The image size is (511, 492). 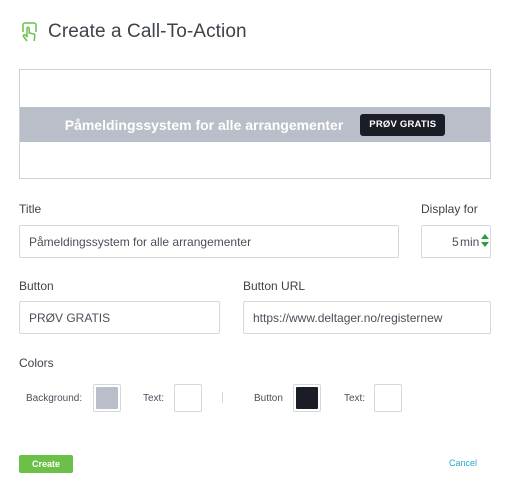 I want to click on button-text-color-label: Text:, so click(x=355, y=398).